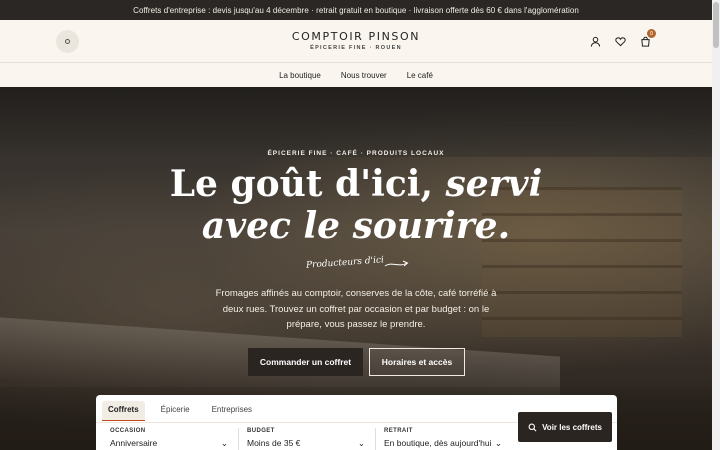  I want to click on pickup-value: En boutique, dès aujourd'hui, so click(438, 443).